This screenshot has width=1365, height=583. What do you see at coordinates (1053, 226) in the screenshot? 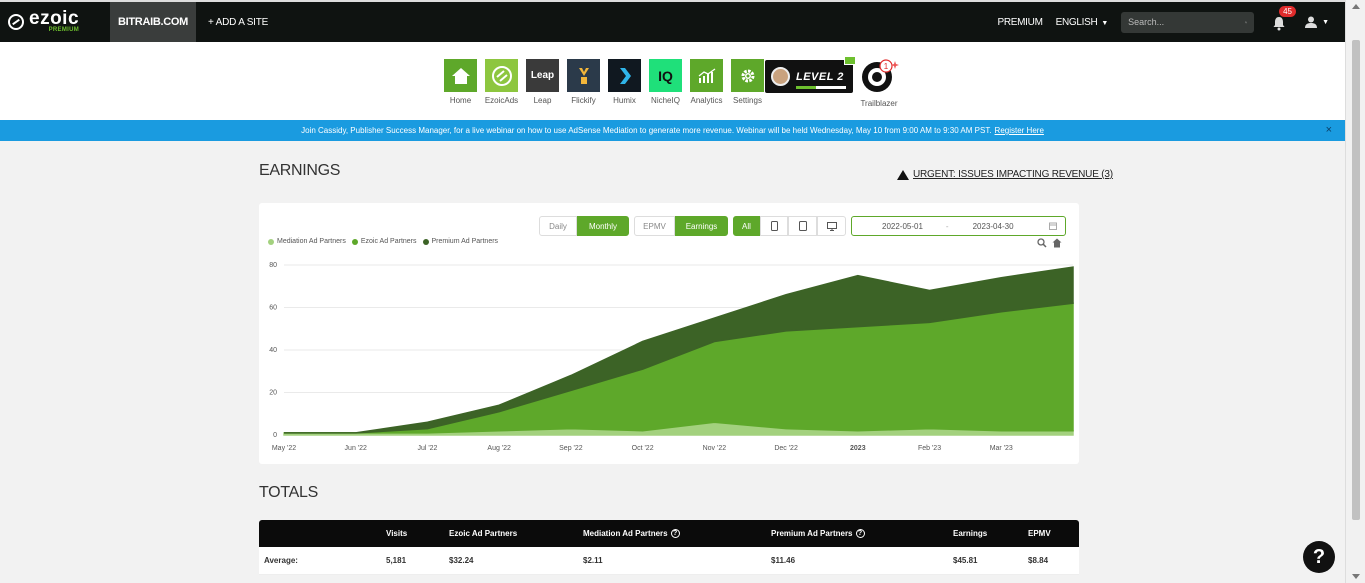
I see `calendar-icon` at bounding box center [1053, 226].